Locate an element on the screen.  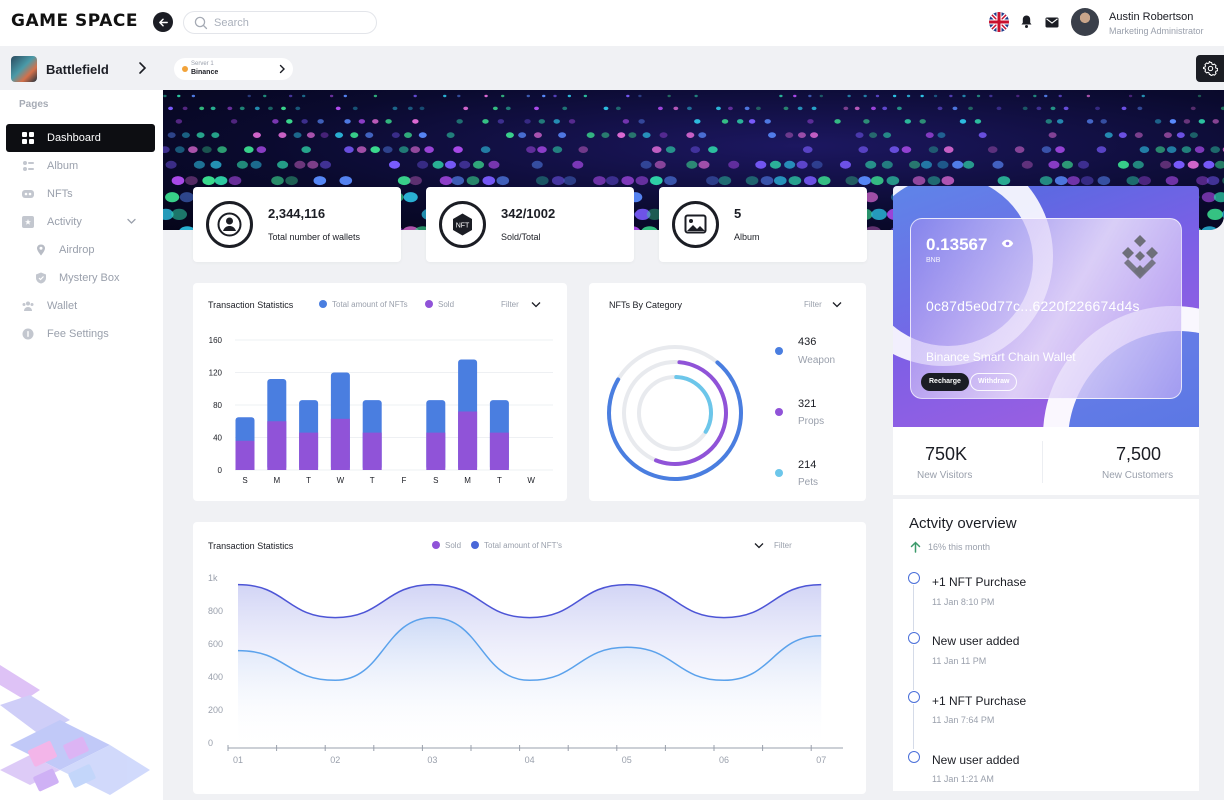
arrow-up-icon is located at coordinates (915, 547).